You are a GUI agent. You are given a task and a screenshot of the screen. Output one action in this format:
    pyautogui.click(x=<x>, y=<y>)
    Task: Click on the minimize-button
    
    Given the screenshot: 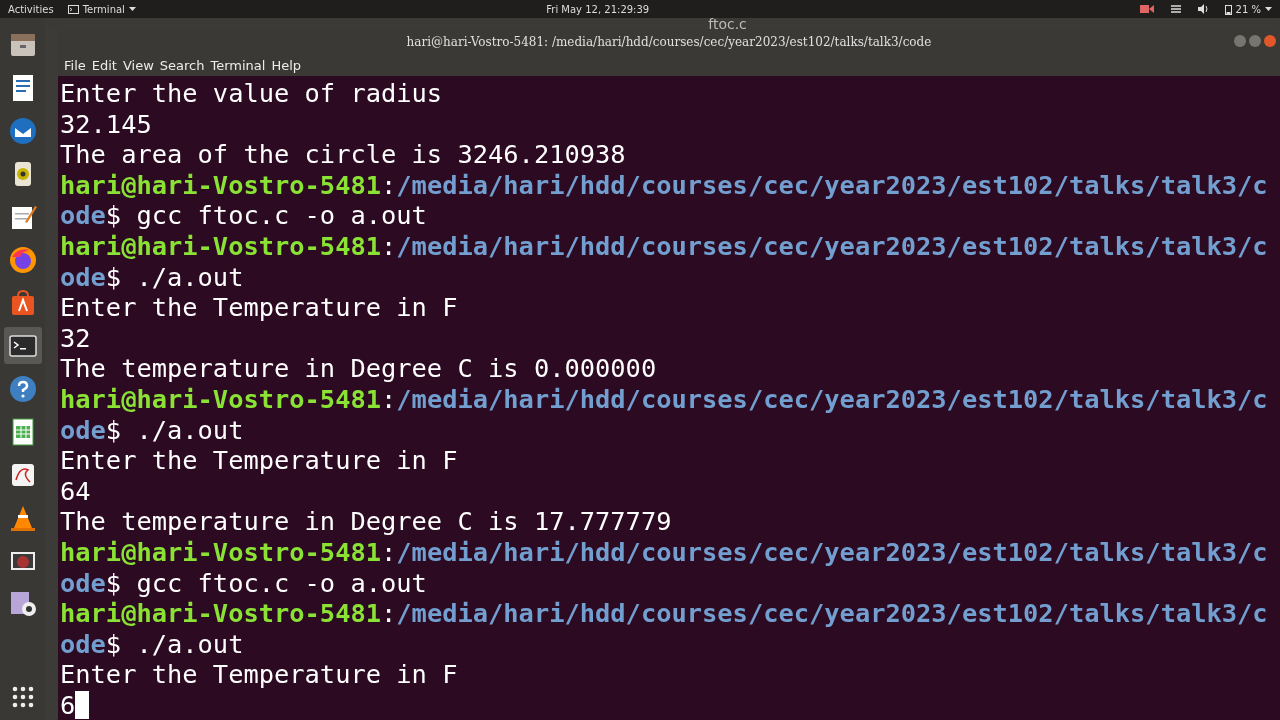 What is the action you would take?
    pyautogui.click(x=1240, y=41)
    